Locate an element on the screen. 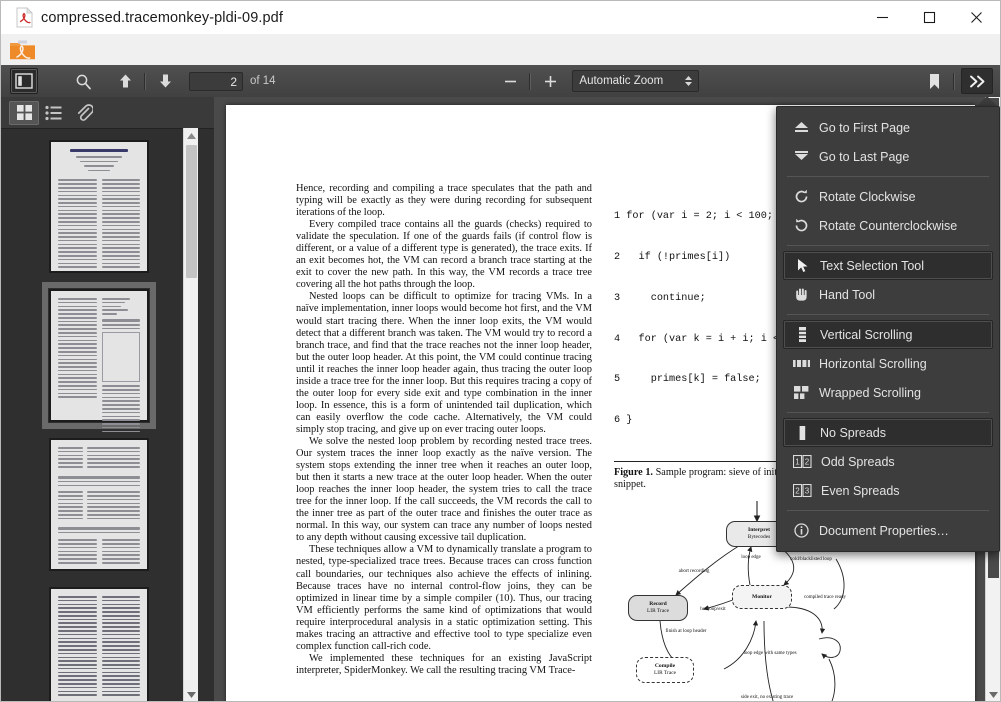 The height and width of the screenshot is (702, 1001). menu-item-even-spreads: 2 3 Even Spreads is located at coordinates (888, 490).